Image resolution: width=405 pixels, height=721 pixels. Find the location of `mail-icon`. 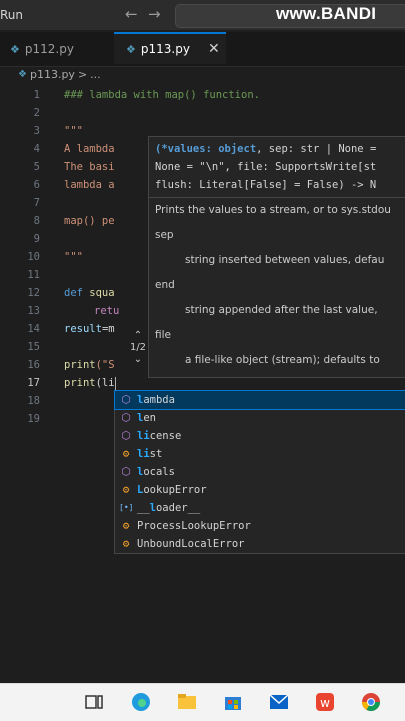

mail-icon is located at coordinates (279, 702).